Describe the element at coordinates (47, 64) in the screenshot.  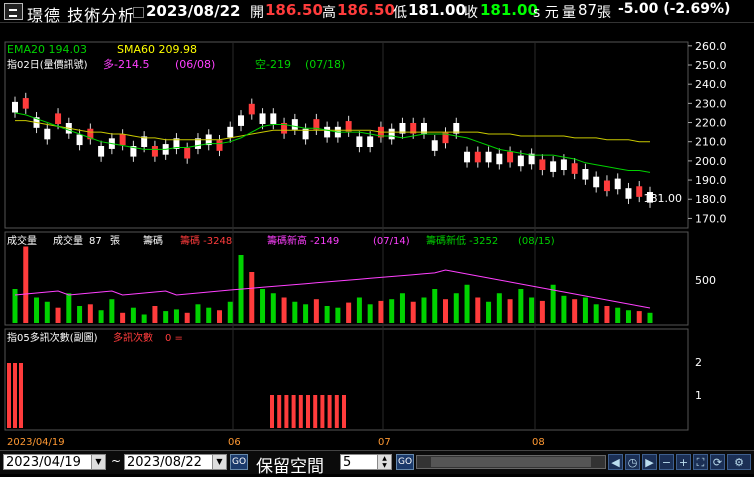
I see `indicator-label: 指02日(量價訊號)` at that location.